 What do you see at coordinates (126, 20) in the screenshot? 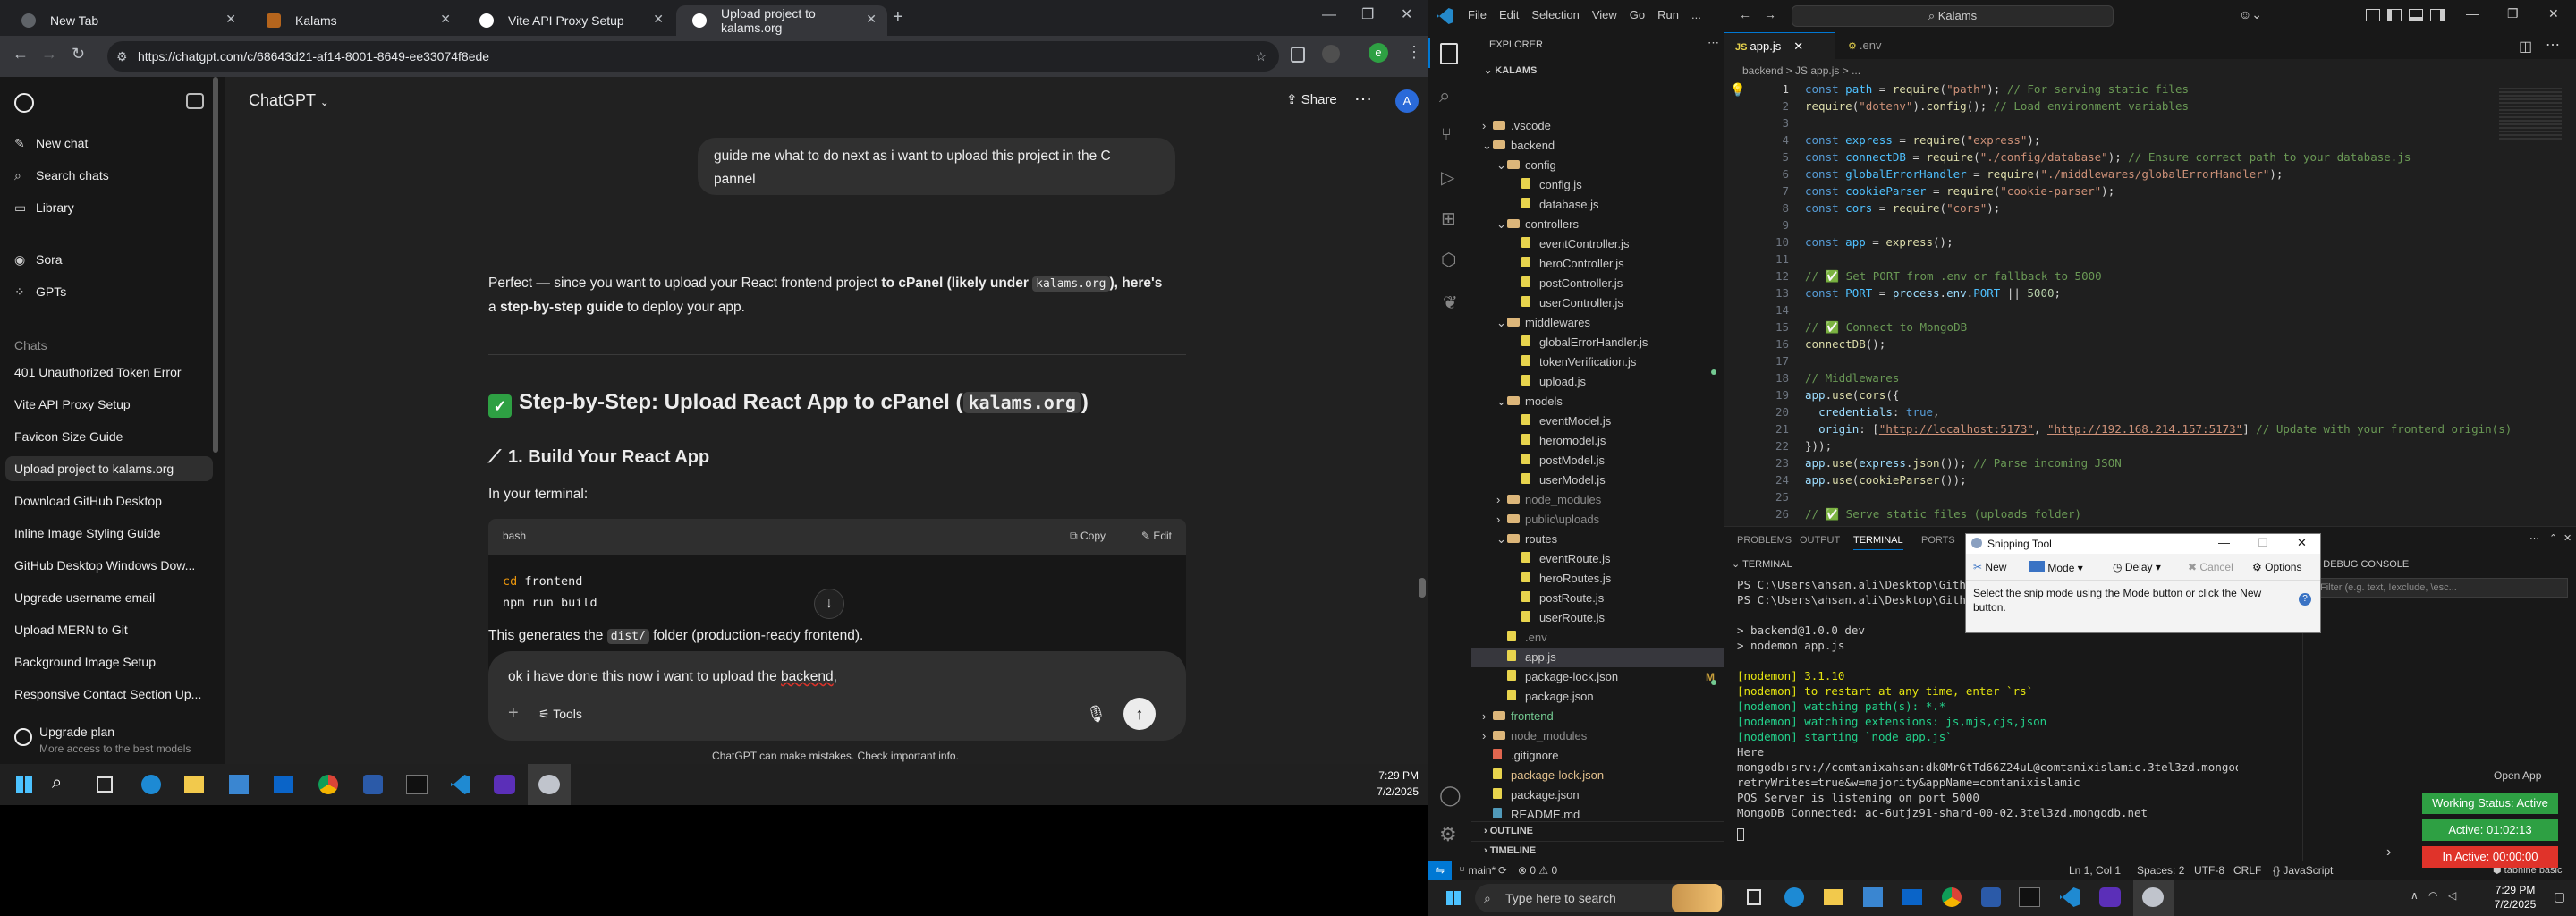
I see `tab-new-tab: New Tab ✕` at bounding box center [126, 20].